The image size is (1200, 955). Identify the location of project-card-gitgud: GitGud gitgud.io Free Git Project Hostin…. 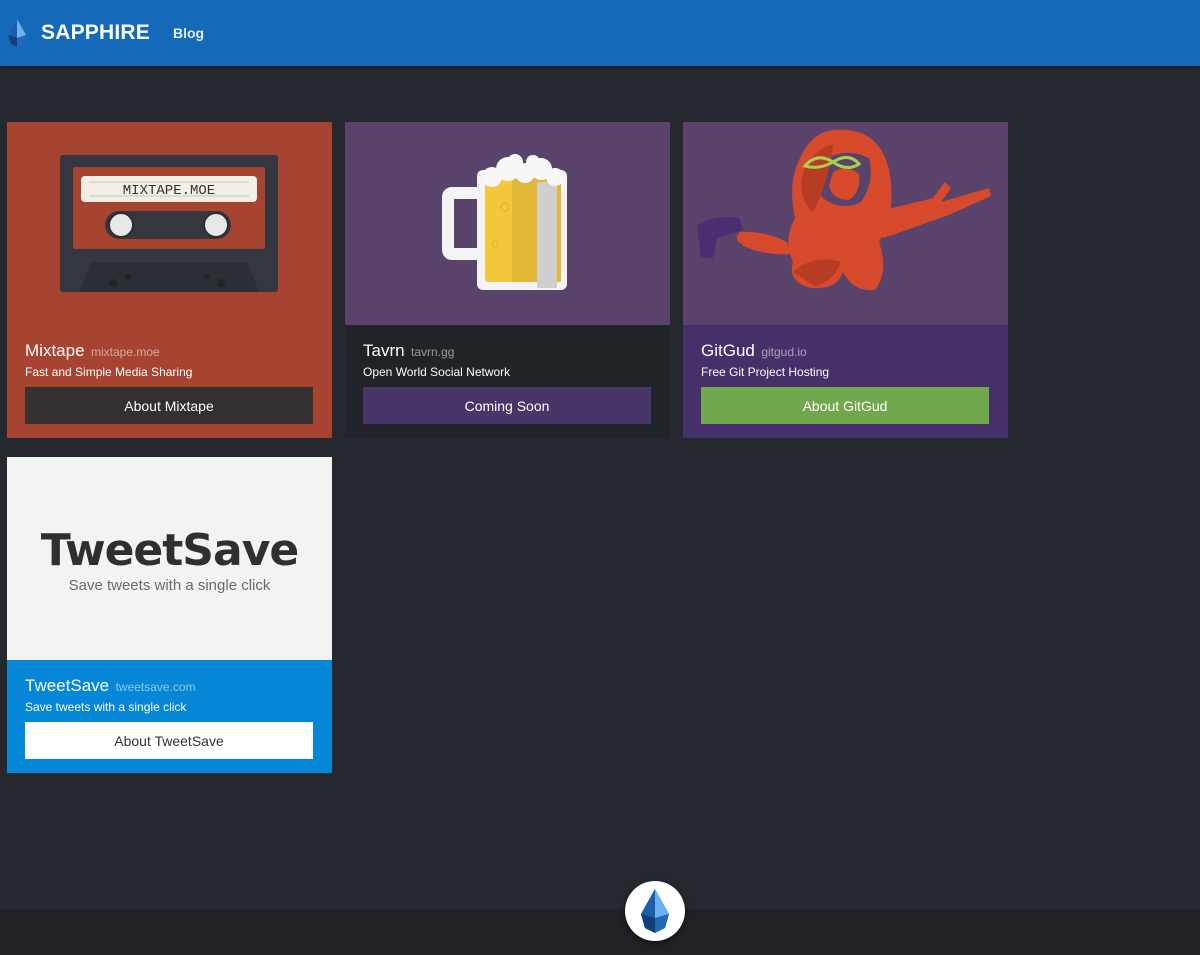
(845, 280).